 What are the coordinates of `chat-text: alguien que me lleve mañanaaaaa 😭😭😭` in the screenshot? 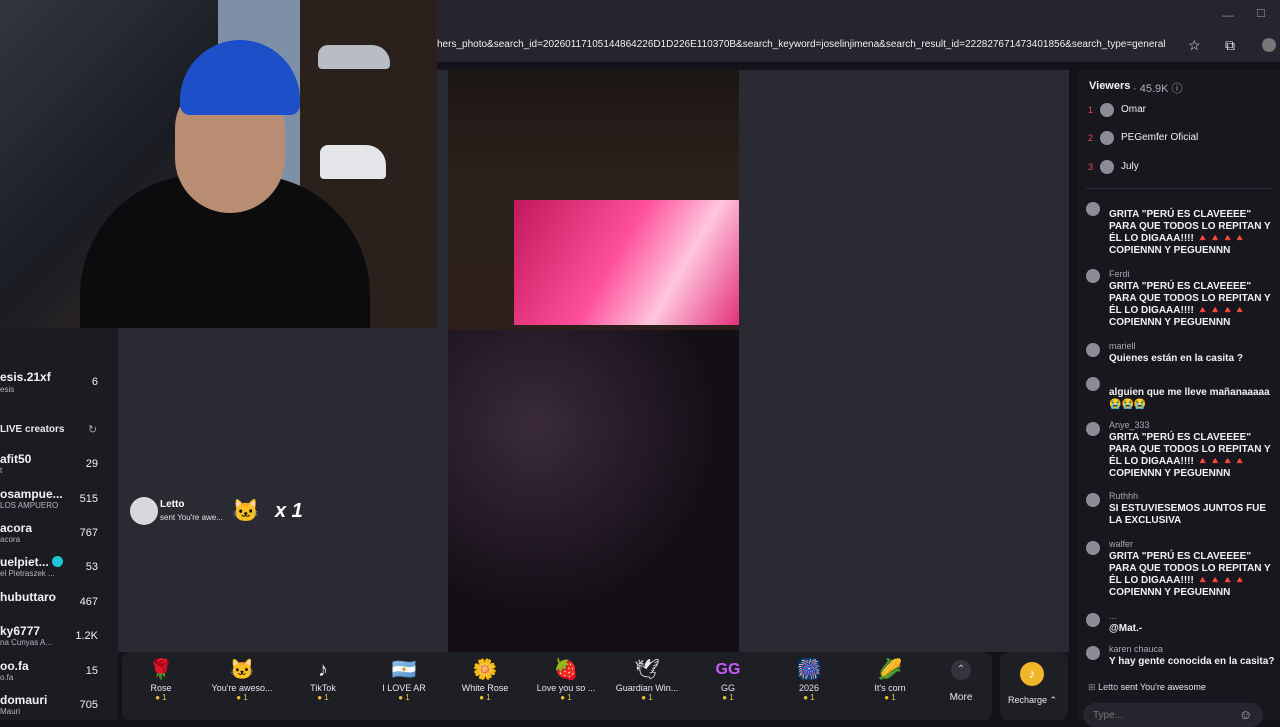 It's located at (1189, 398).